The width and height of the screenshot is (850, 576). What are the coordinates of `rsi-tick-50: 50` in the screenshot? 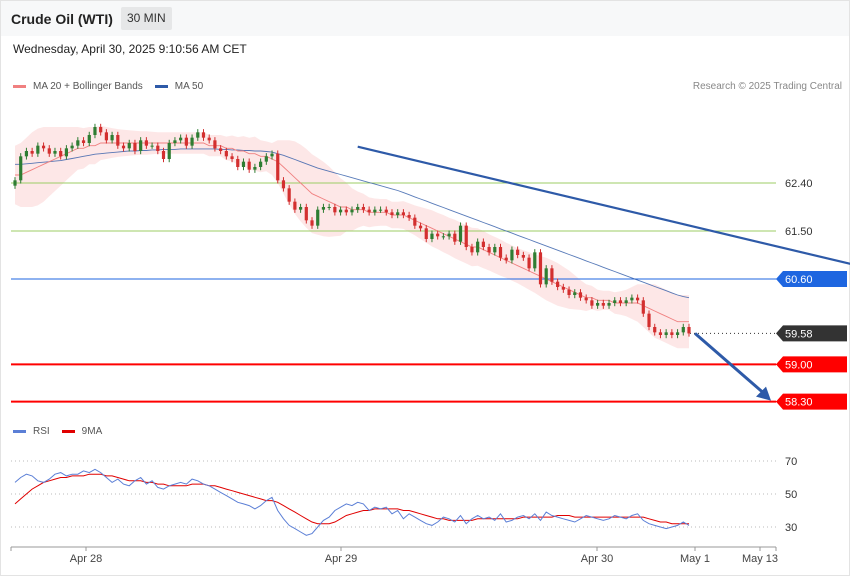 It's located at (791, 495).